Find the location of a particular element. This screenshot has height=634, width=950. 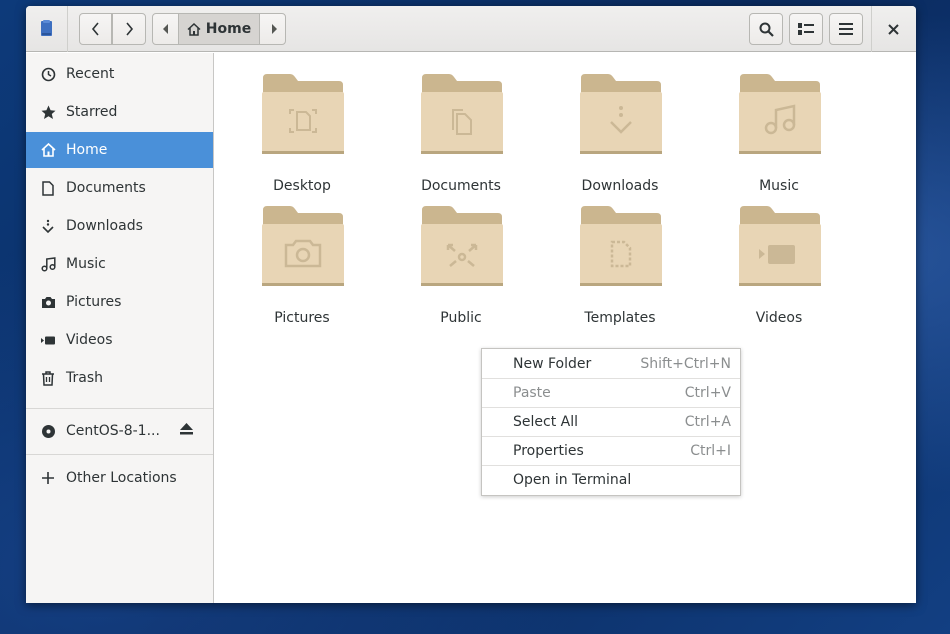

sidebar-item-label: Starred is located at coordinates (92, 112).